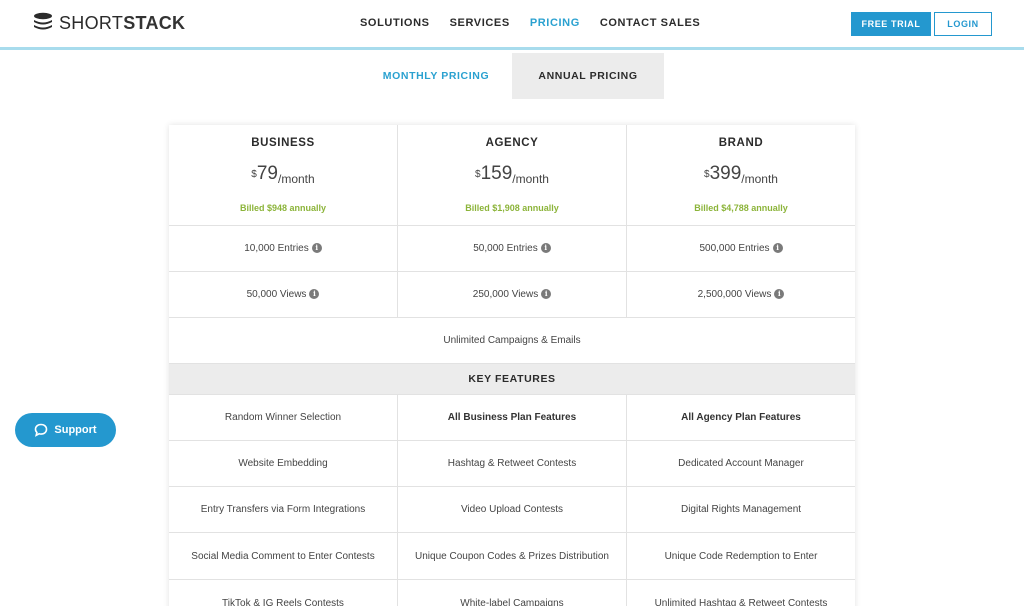 This screenshot has width=1024, height=606. What do you see at coordinates (650, 23) in the screenshot?
I see `nav-contact-sales: CONTACT SALES` at bounding box center [650, 23].